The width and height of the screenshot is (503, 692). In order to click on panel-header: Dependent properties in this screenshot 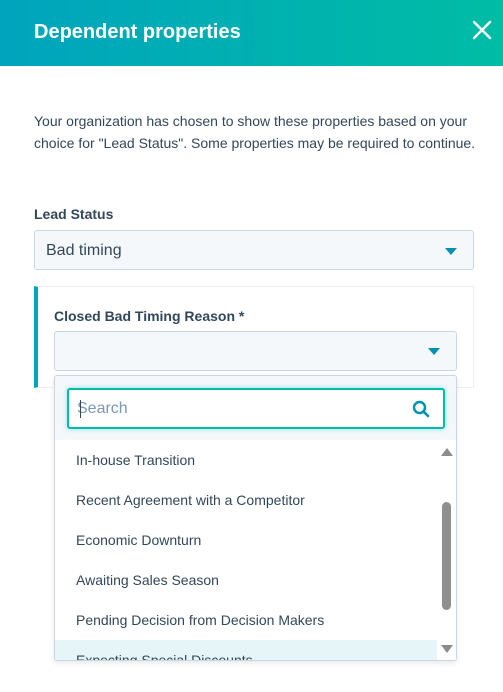, I will do `click(251, 33)`.